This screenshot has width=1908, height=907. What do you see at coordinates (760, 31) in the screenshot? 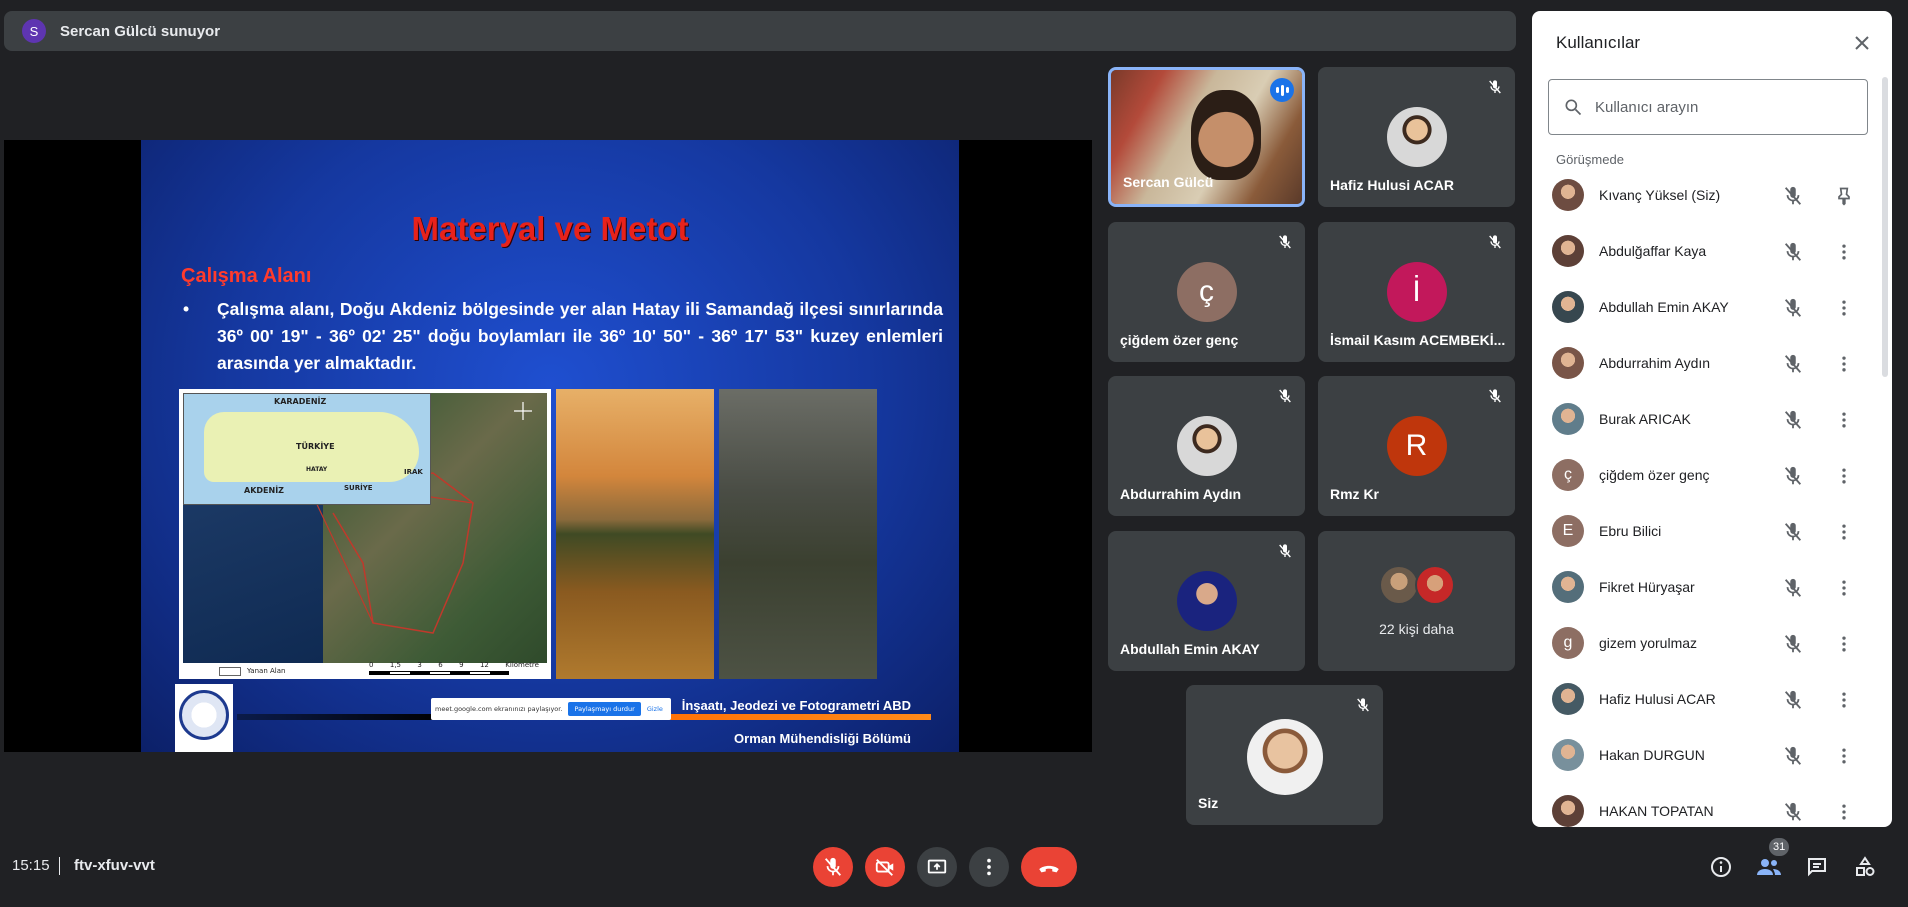
I see `presenter-bar: S Sercan Gülcü sunuyor` at bounding box center [760, 31].